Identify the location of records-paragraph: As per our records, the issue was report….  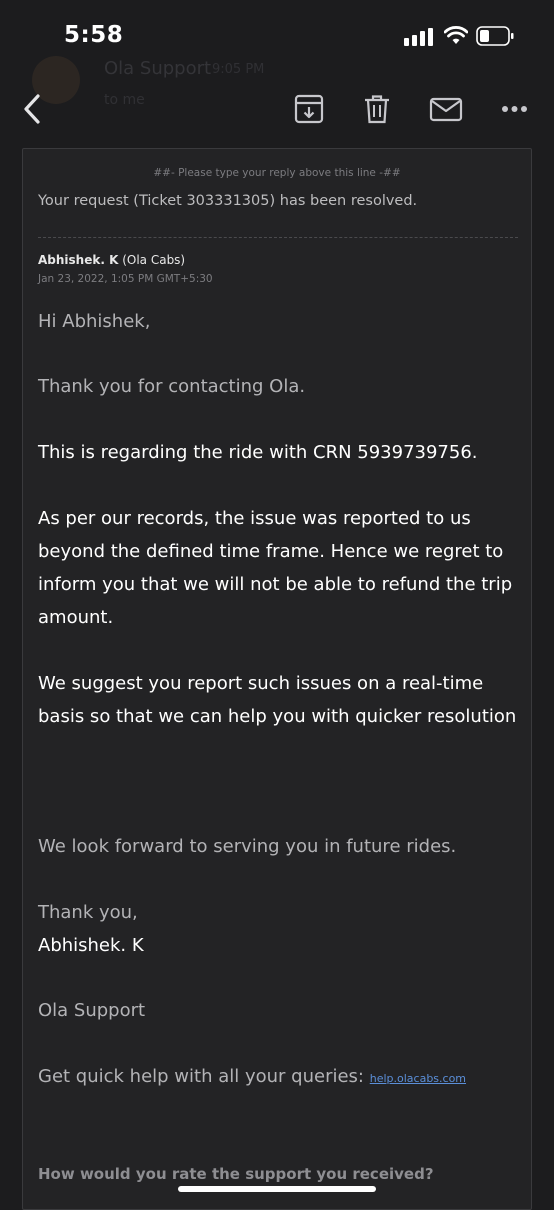
(275, 568).